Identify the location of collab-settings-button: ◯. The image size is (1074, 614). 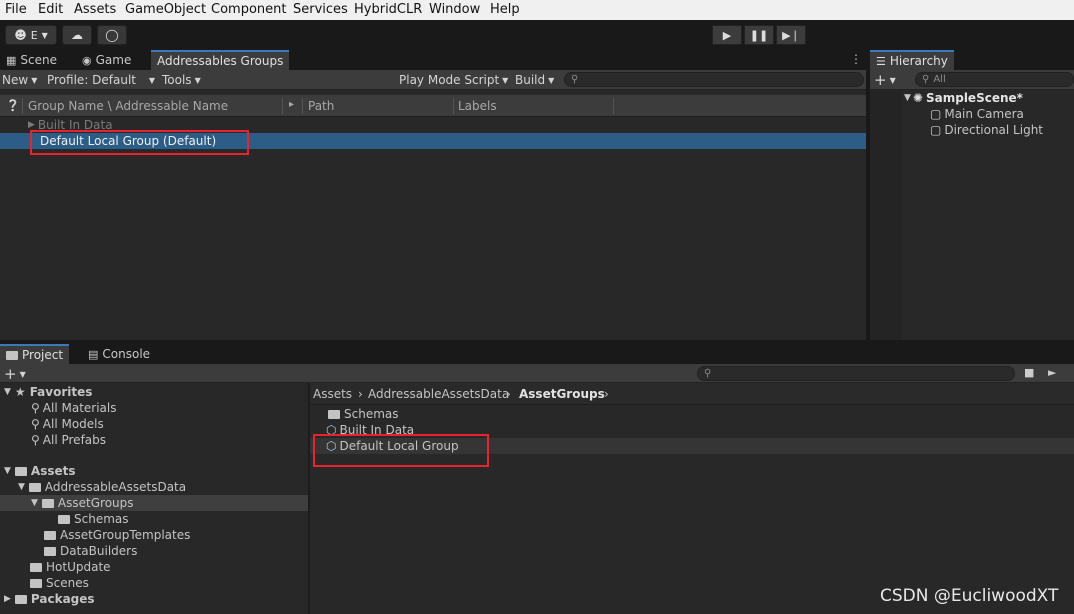
(112, 35).